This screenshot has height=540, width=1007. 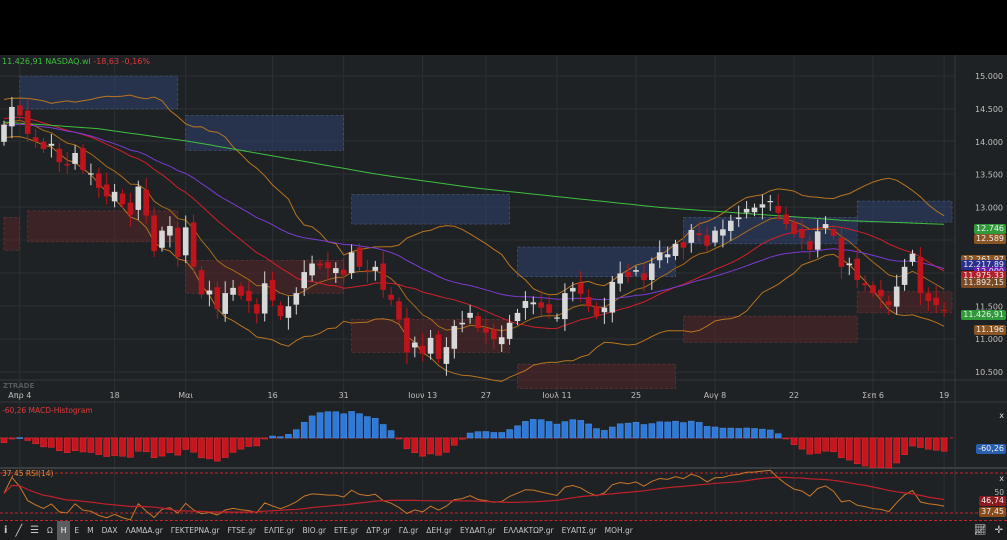 What do you see at coordinates (241, 530) in the screenshot?
I see `toolbar-item: FTSE.gr` at bounding box center [241, 530].